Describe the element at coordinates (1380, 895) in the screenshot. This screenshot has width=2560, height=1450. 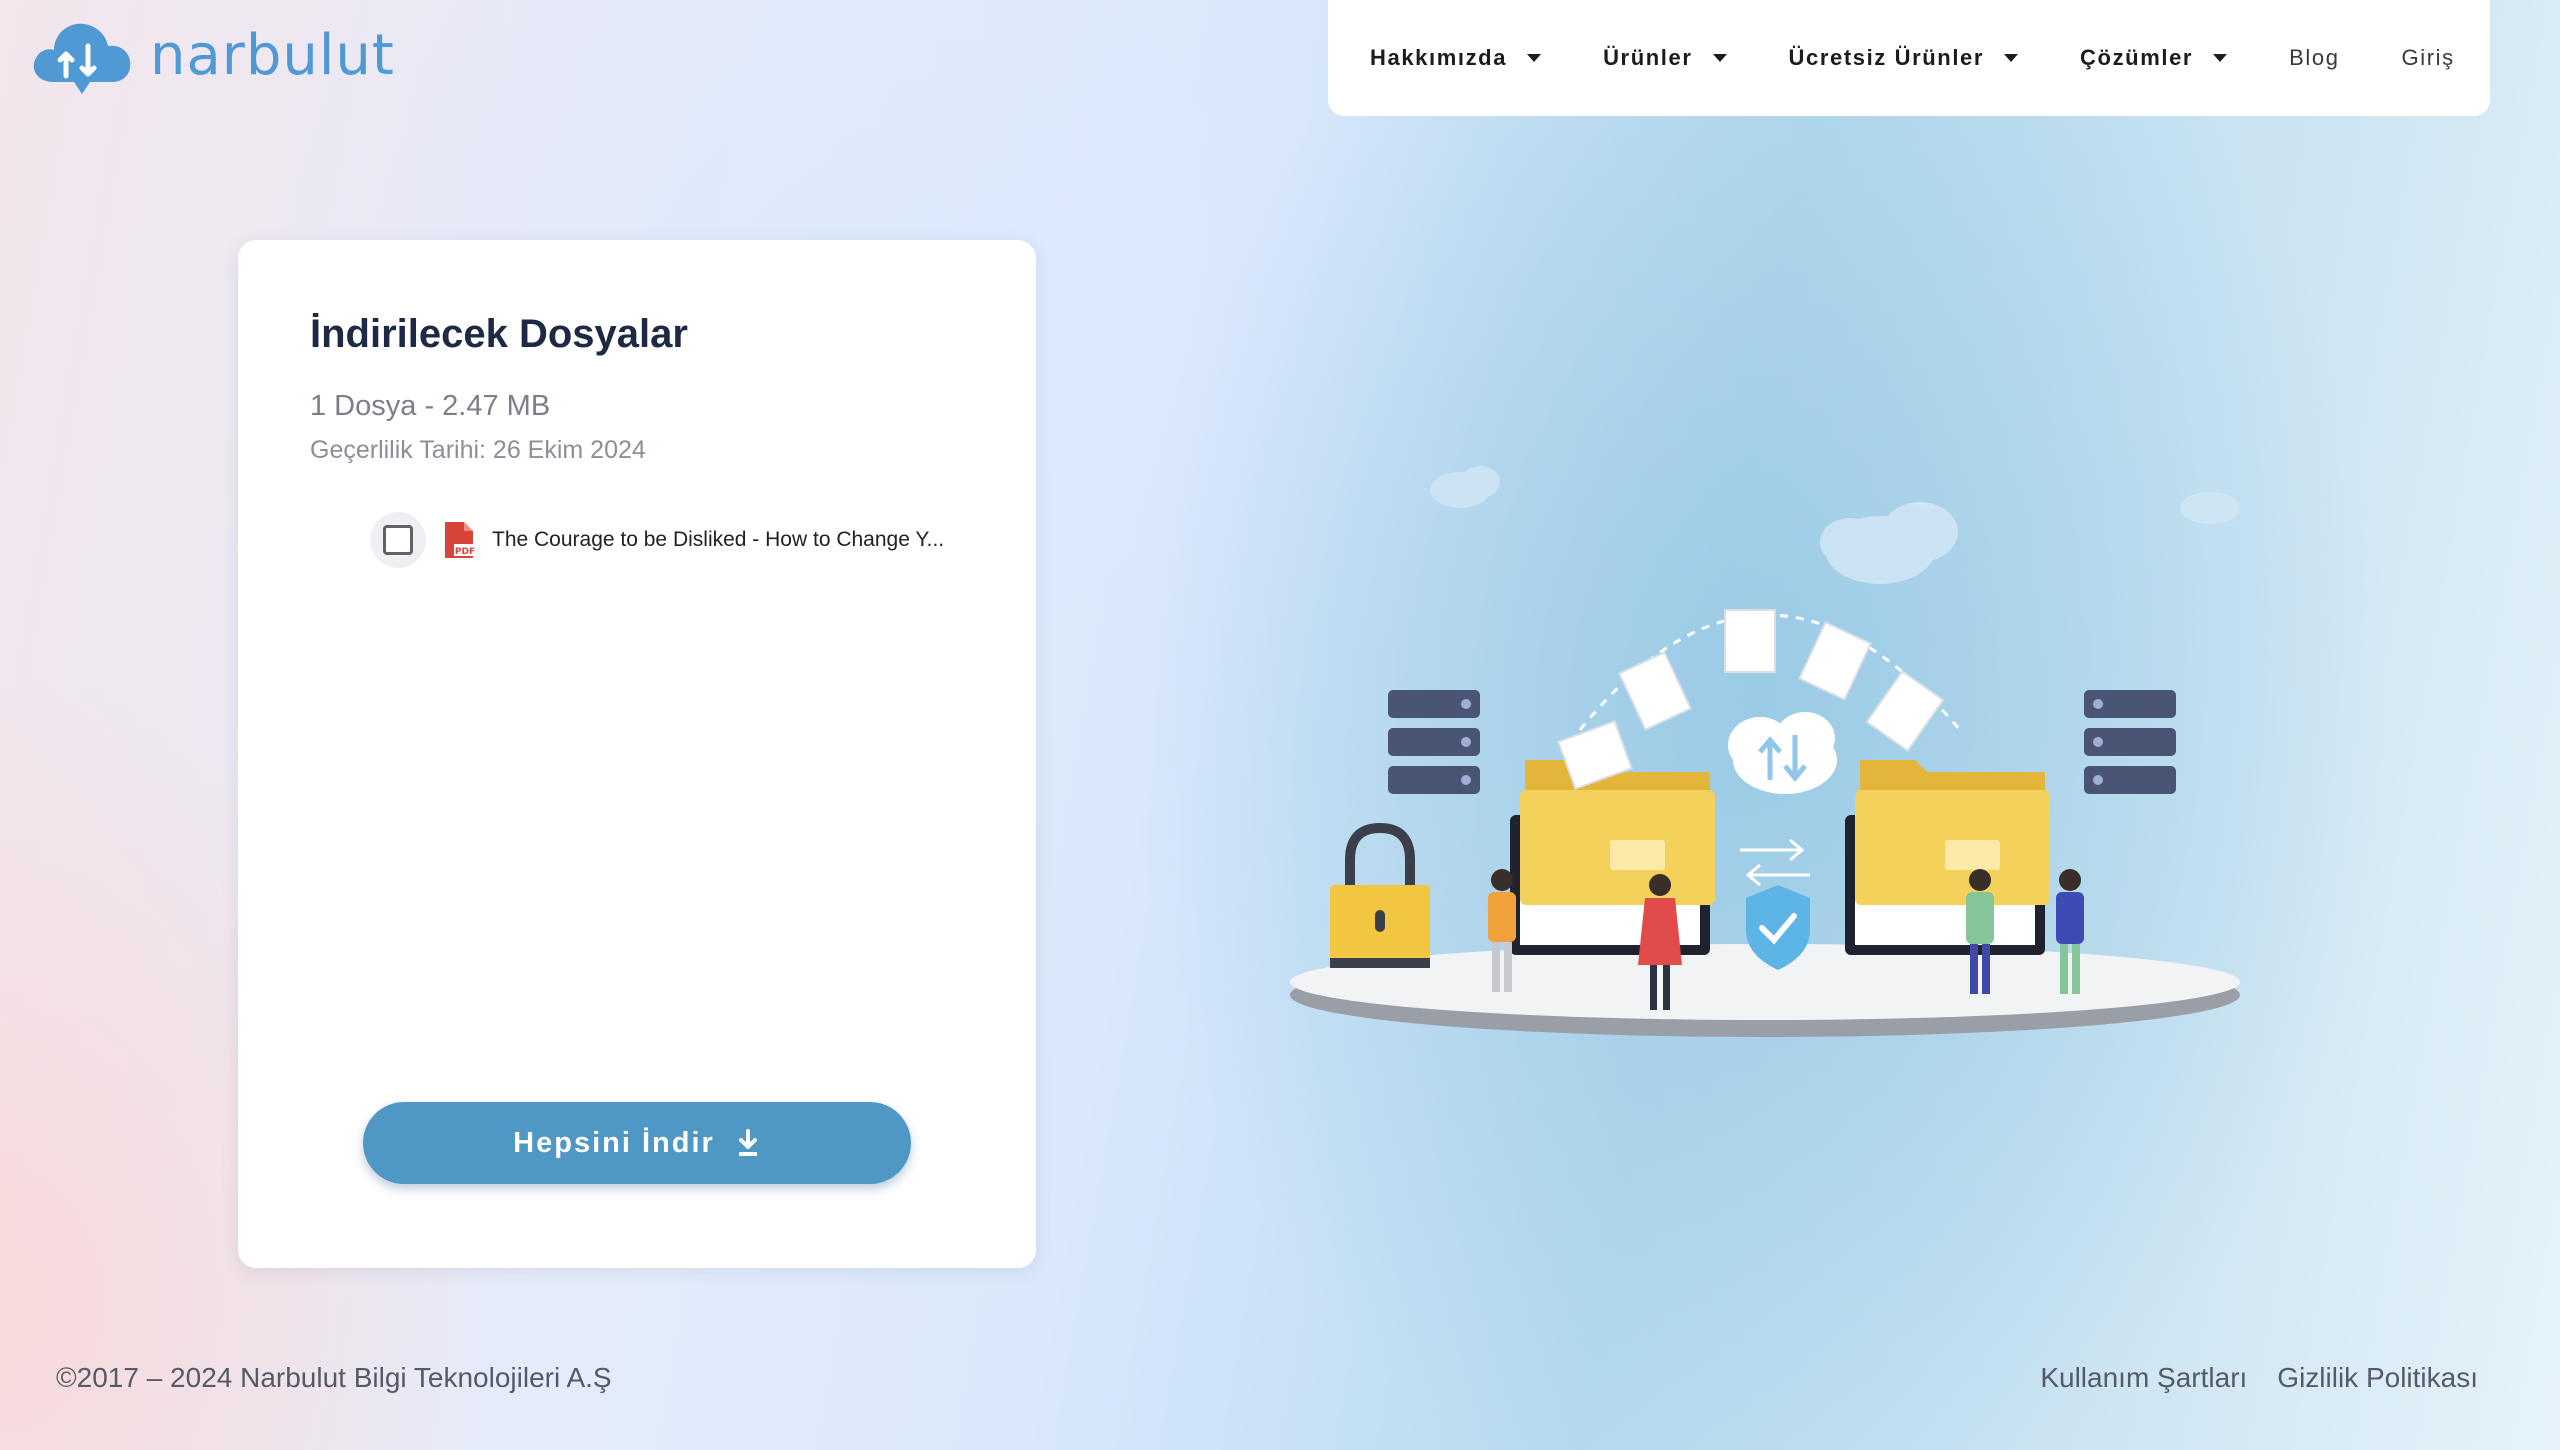
I see `padlock-icon` at that location.